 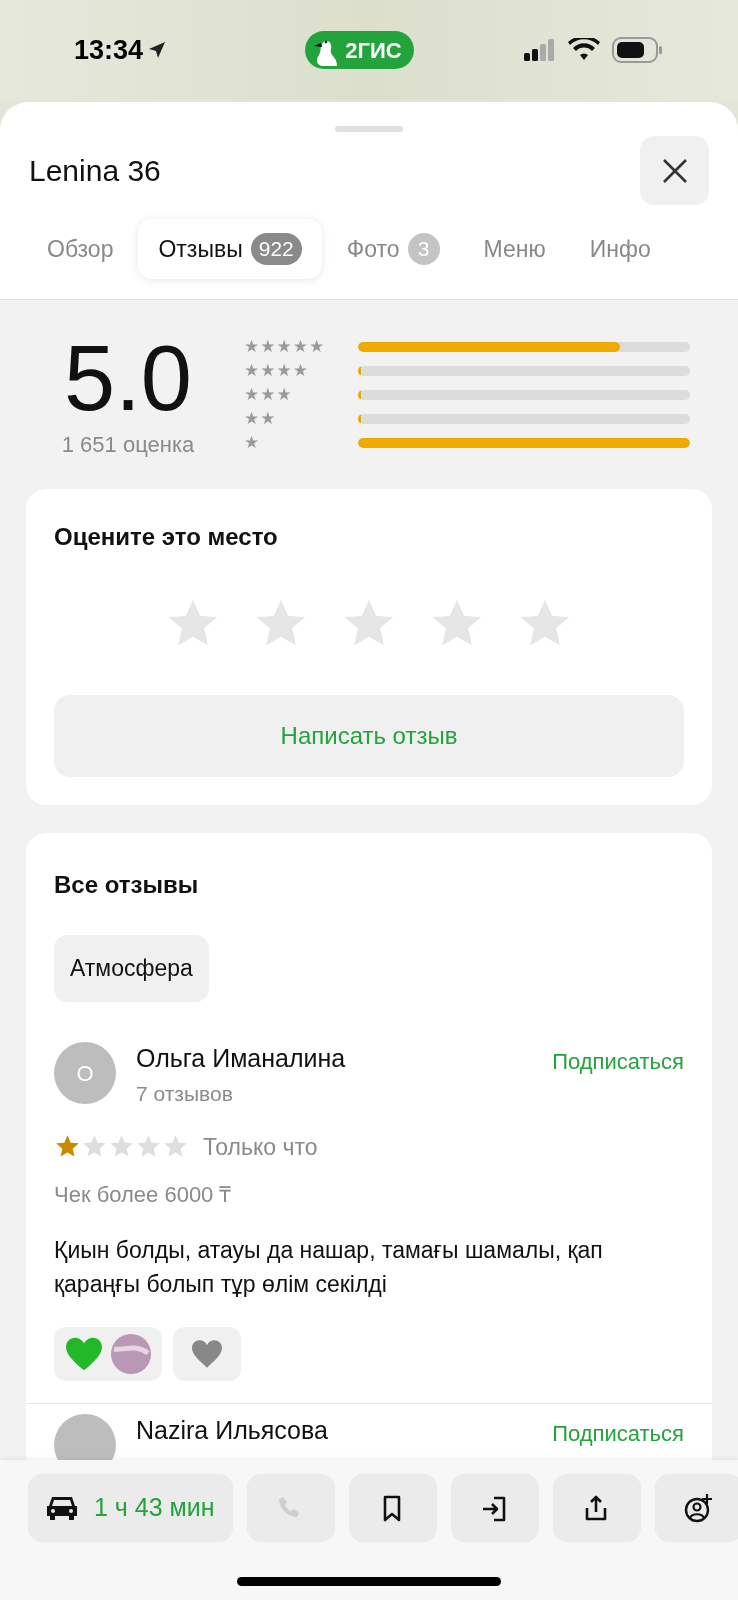 I want to click on review-check: Чек более 6000 ₸, so click(x=143, y=1195).